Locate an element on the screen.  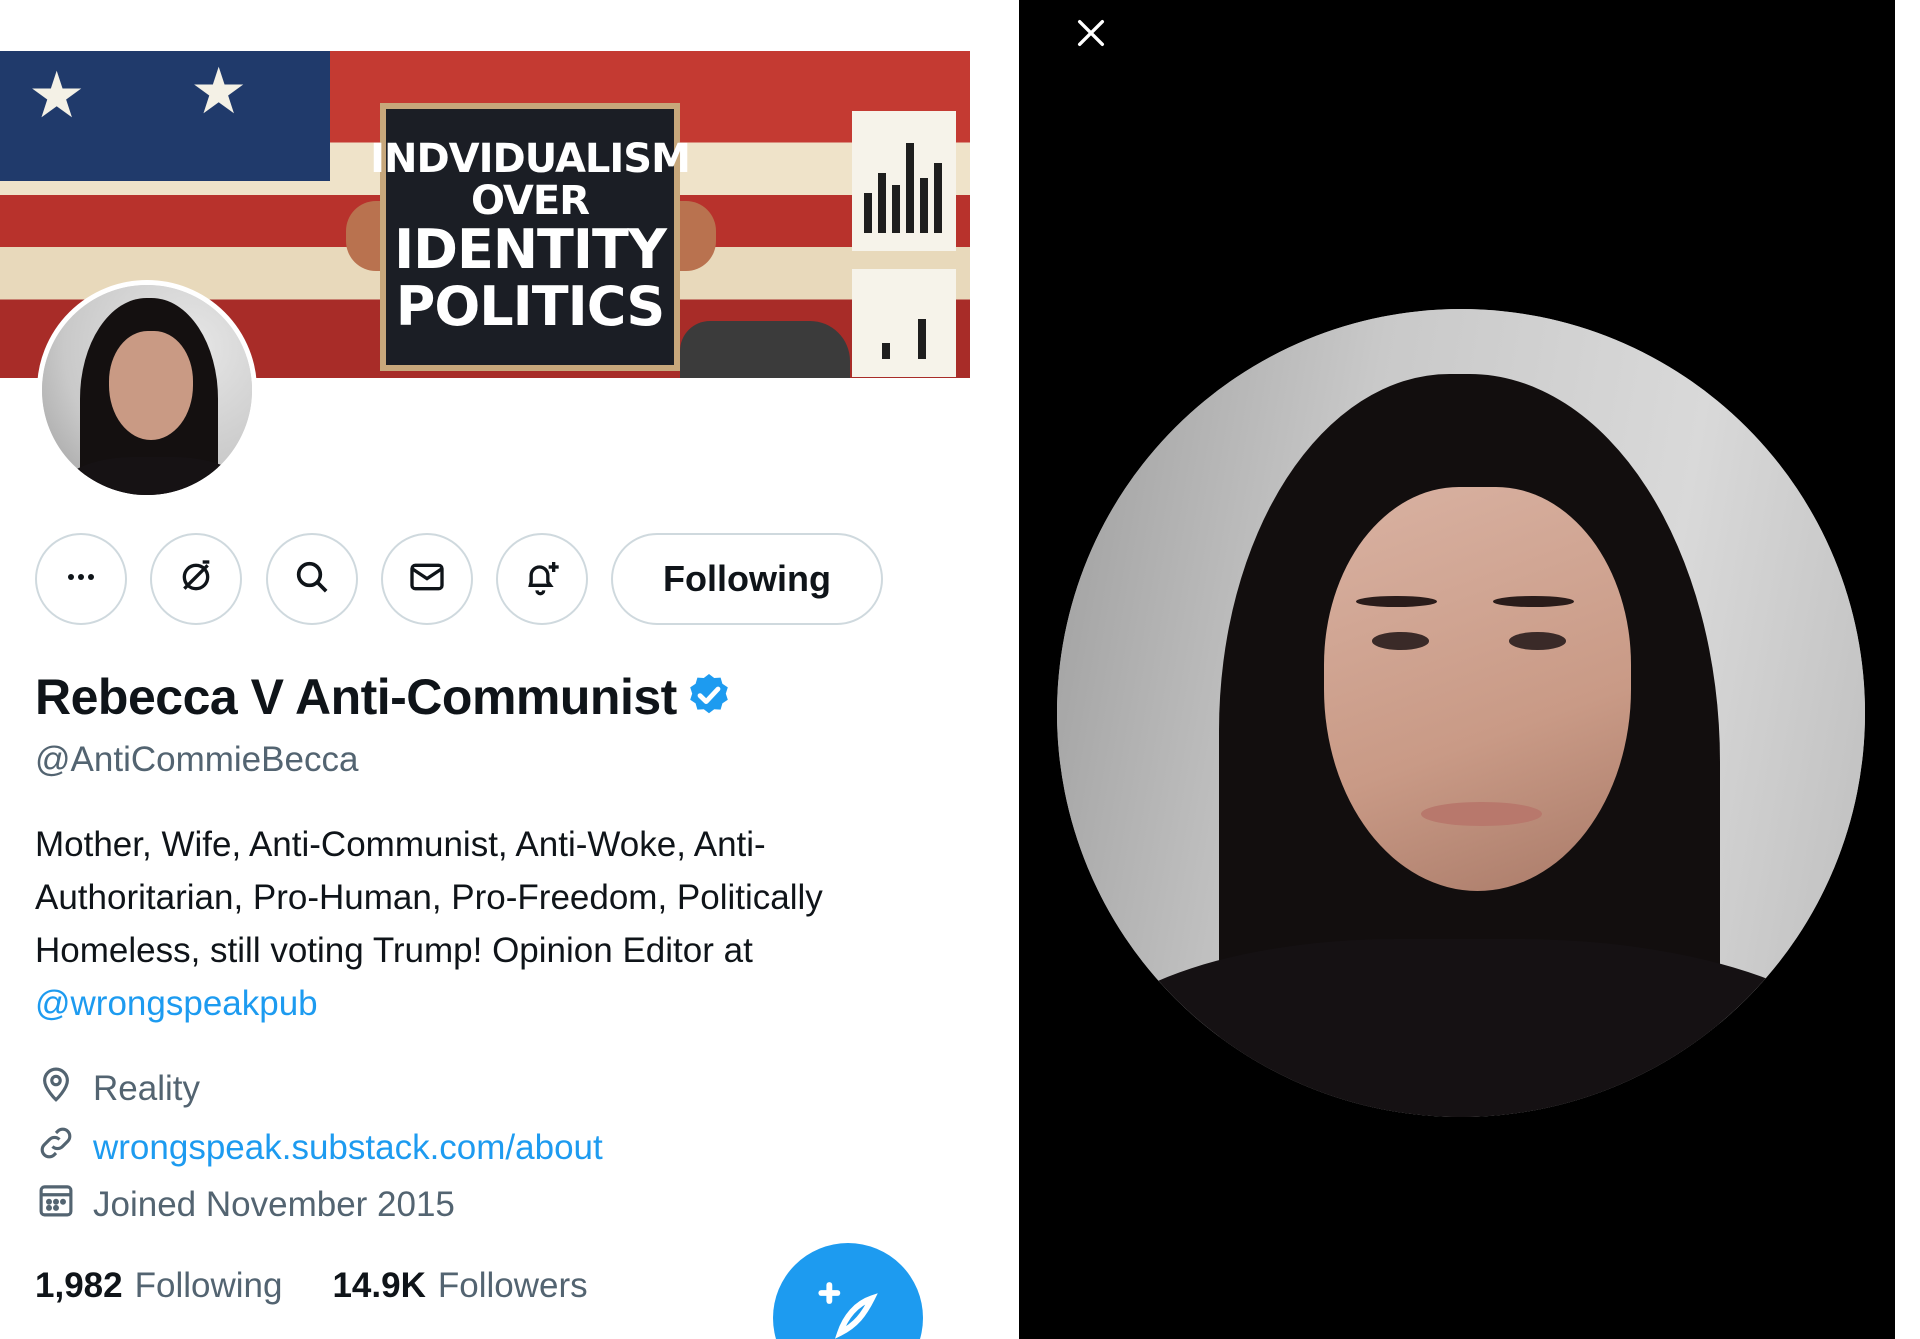
notifications-button is located at coordinates (542, 579).